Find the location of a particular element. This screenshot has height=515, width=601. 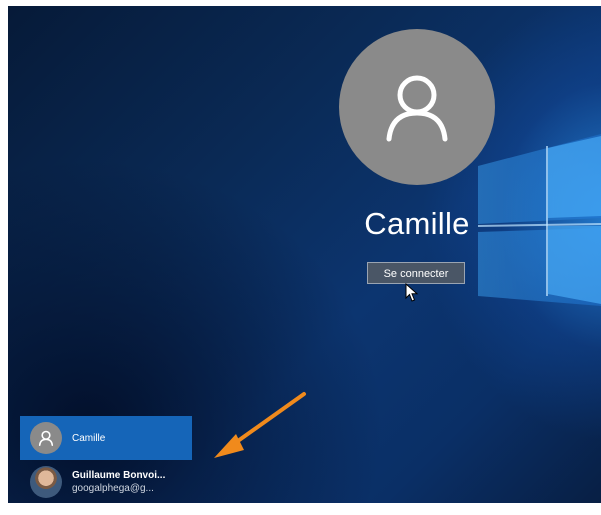

username-label: Camille is located at coordinates (417, 223).